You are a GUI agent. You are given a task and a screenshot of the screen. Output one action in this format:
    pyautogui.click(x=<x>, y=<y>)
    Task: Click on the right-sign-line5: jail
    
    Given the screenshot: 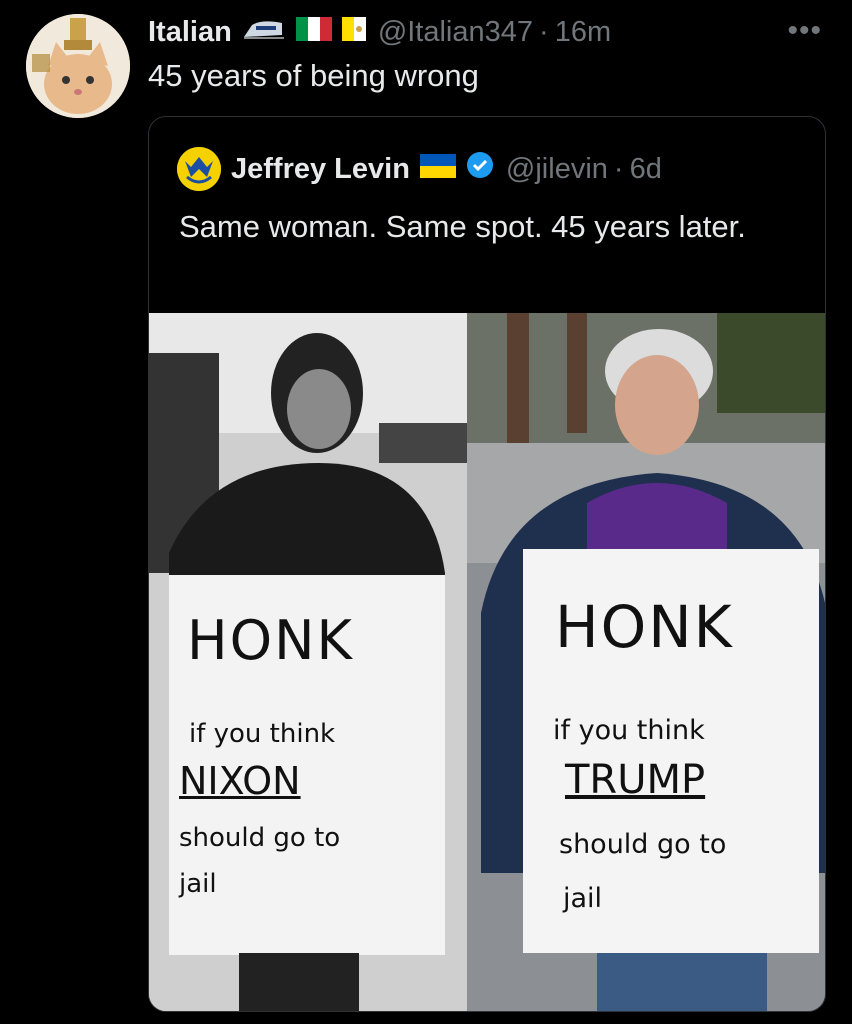 What is the action you would take?
    pyautogui.click(x=583, y=898)
    